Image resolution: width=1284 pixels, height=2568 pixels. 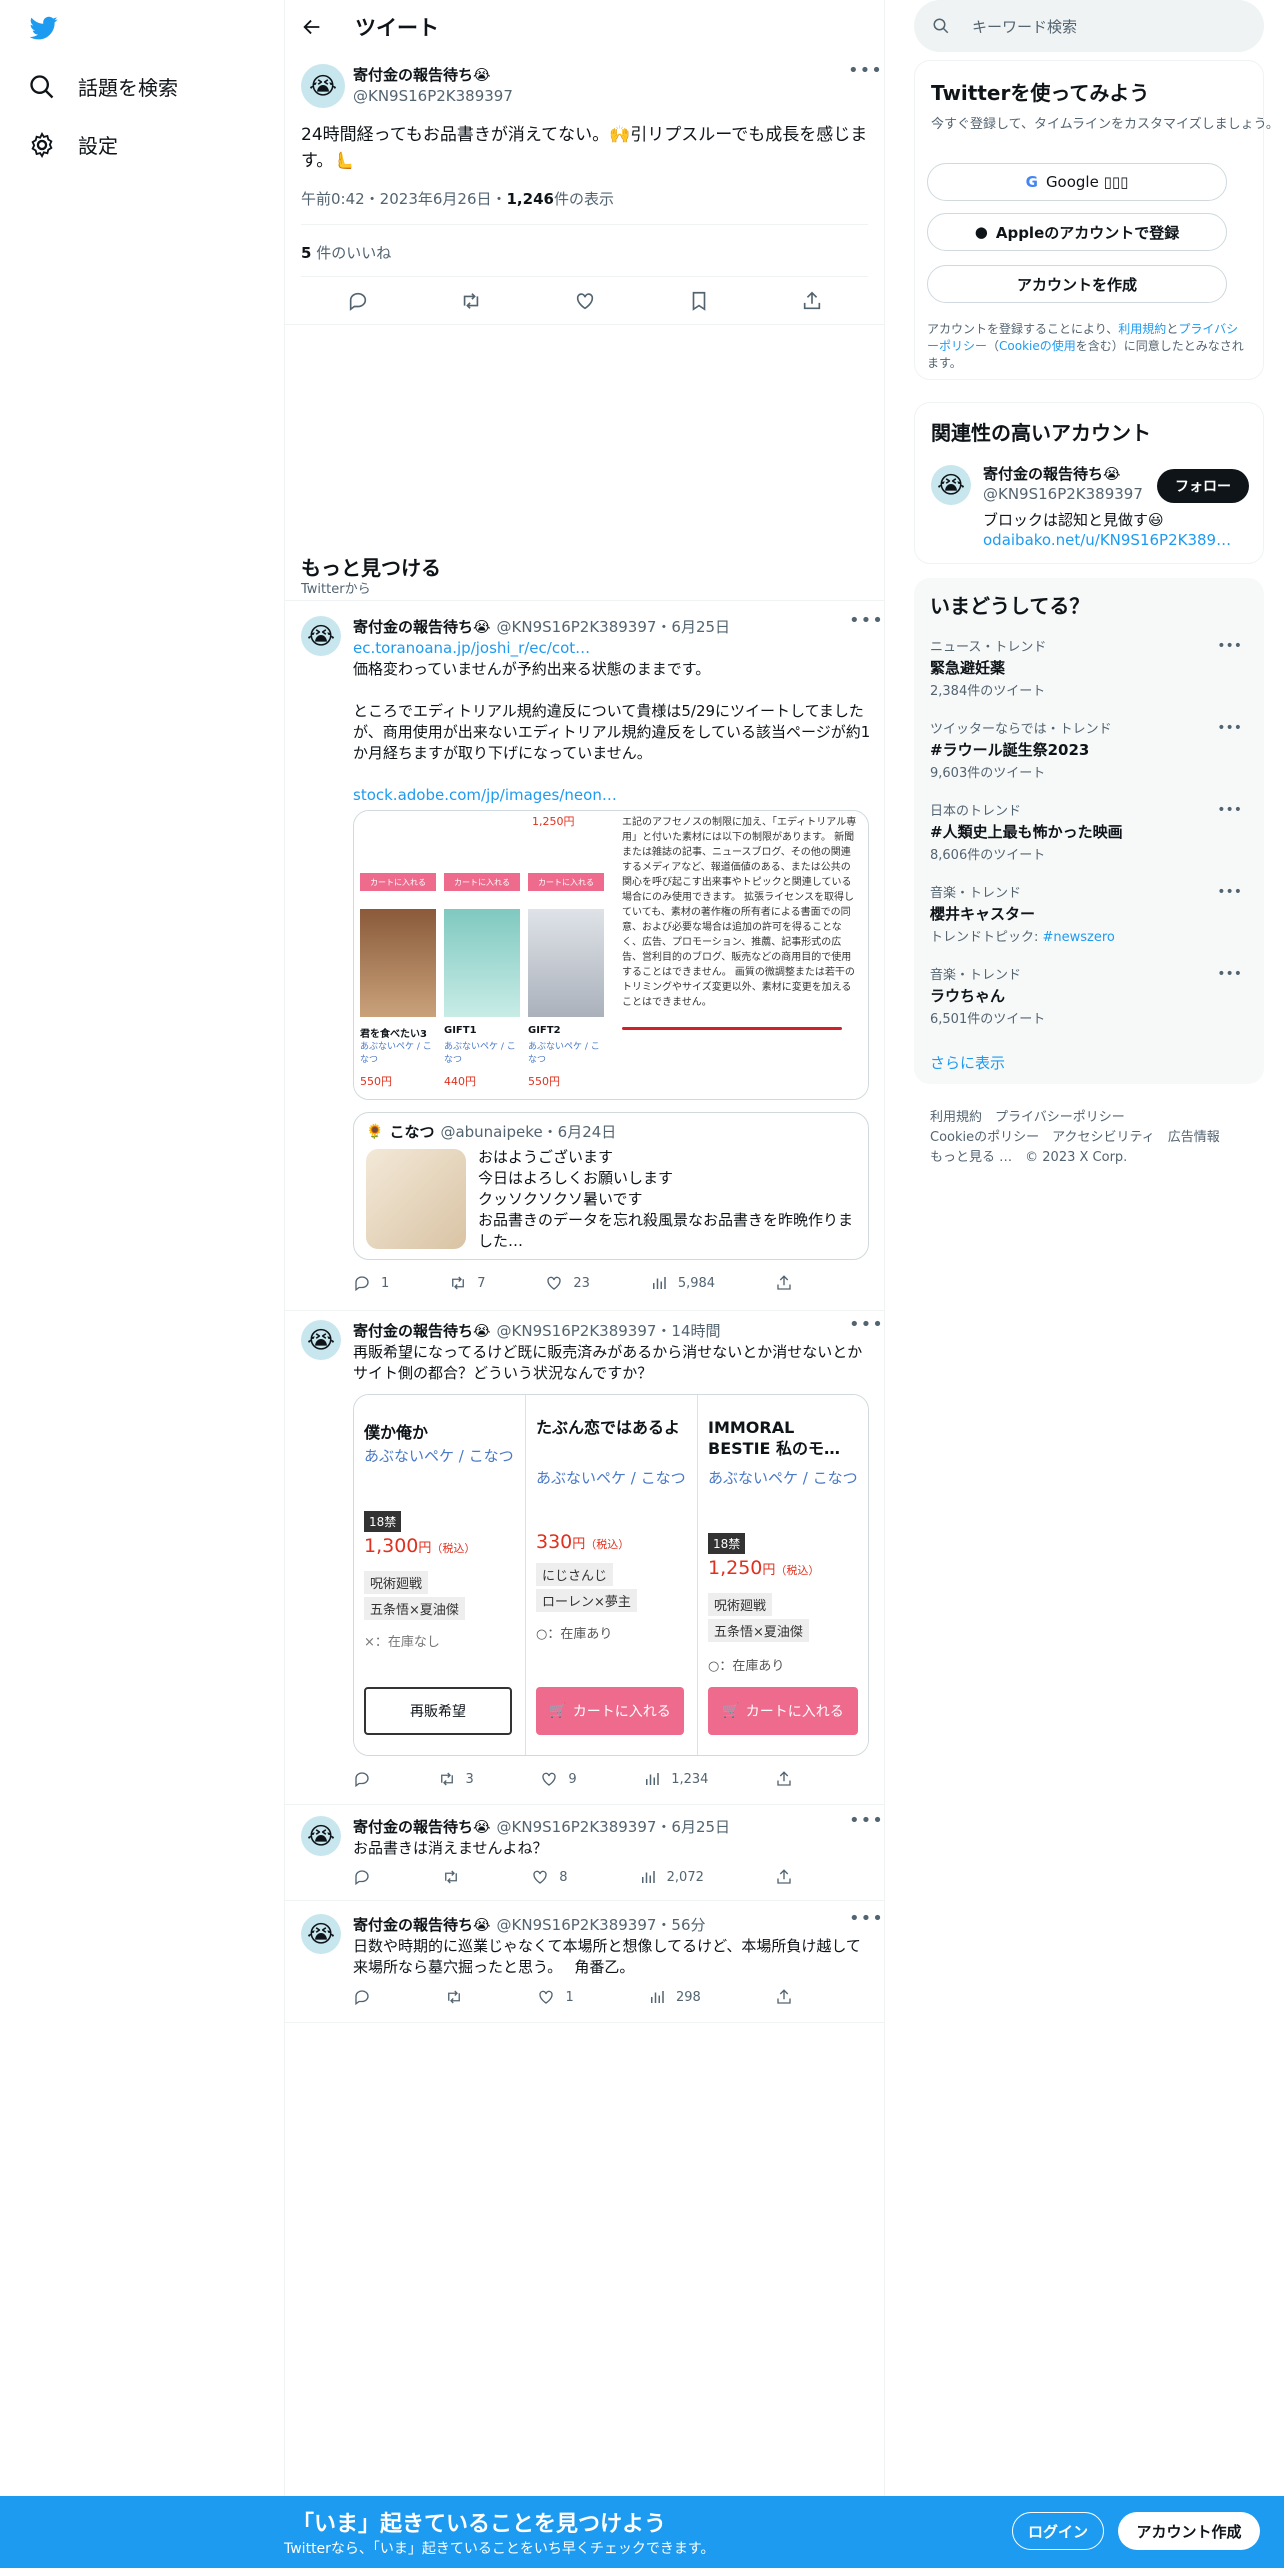 I want to click on google-signup-button: G Google ▯▯▯, so click(x=1077, y=182).